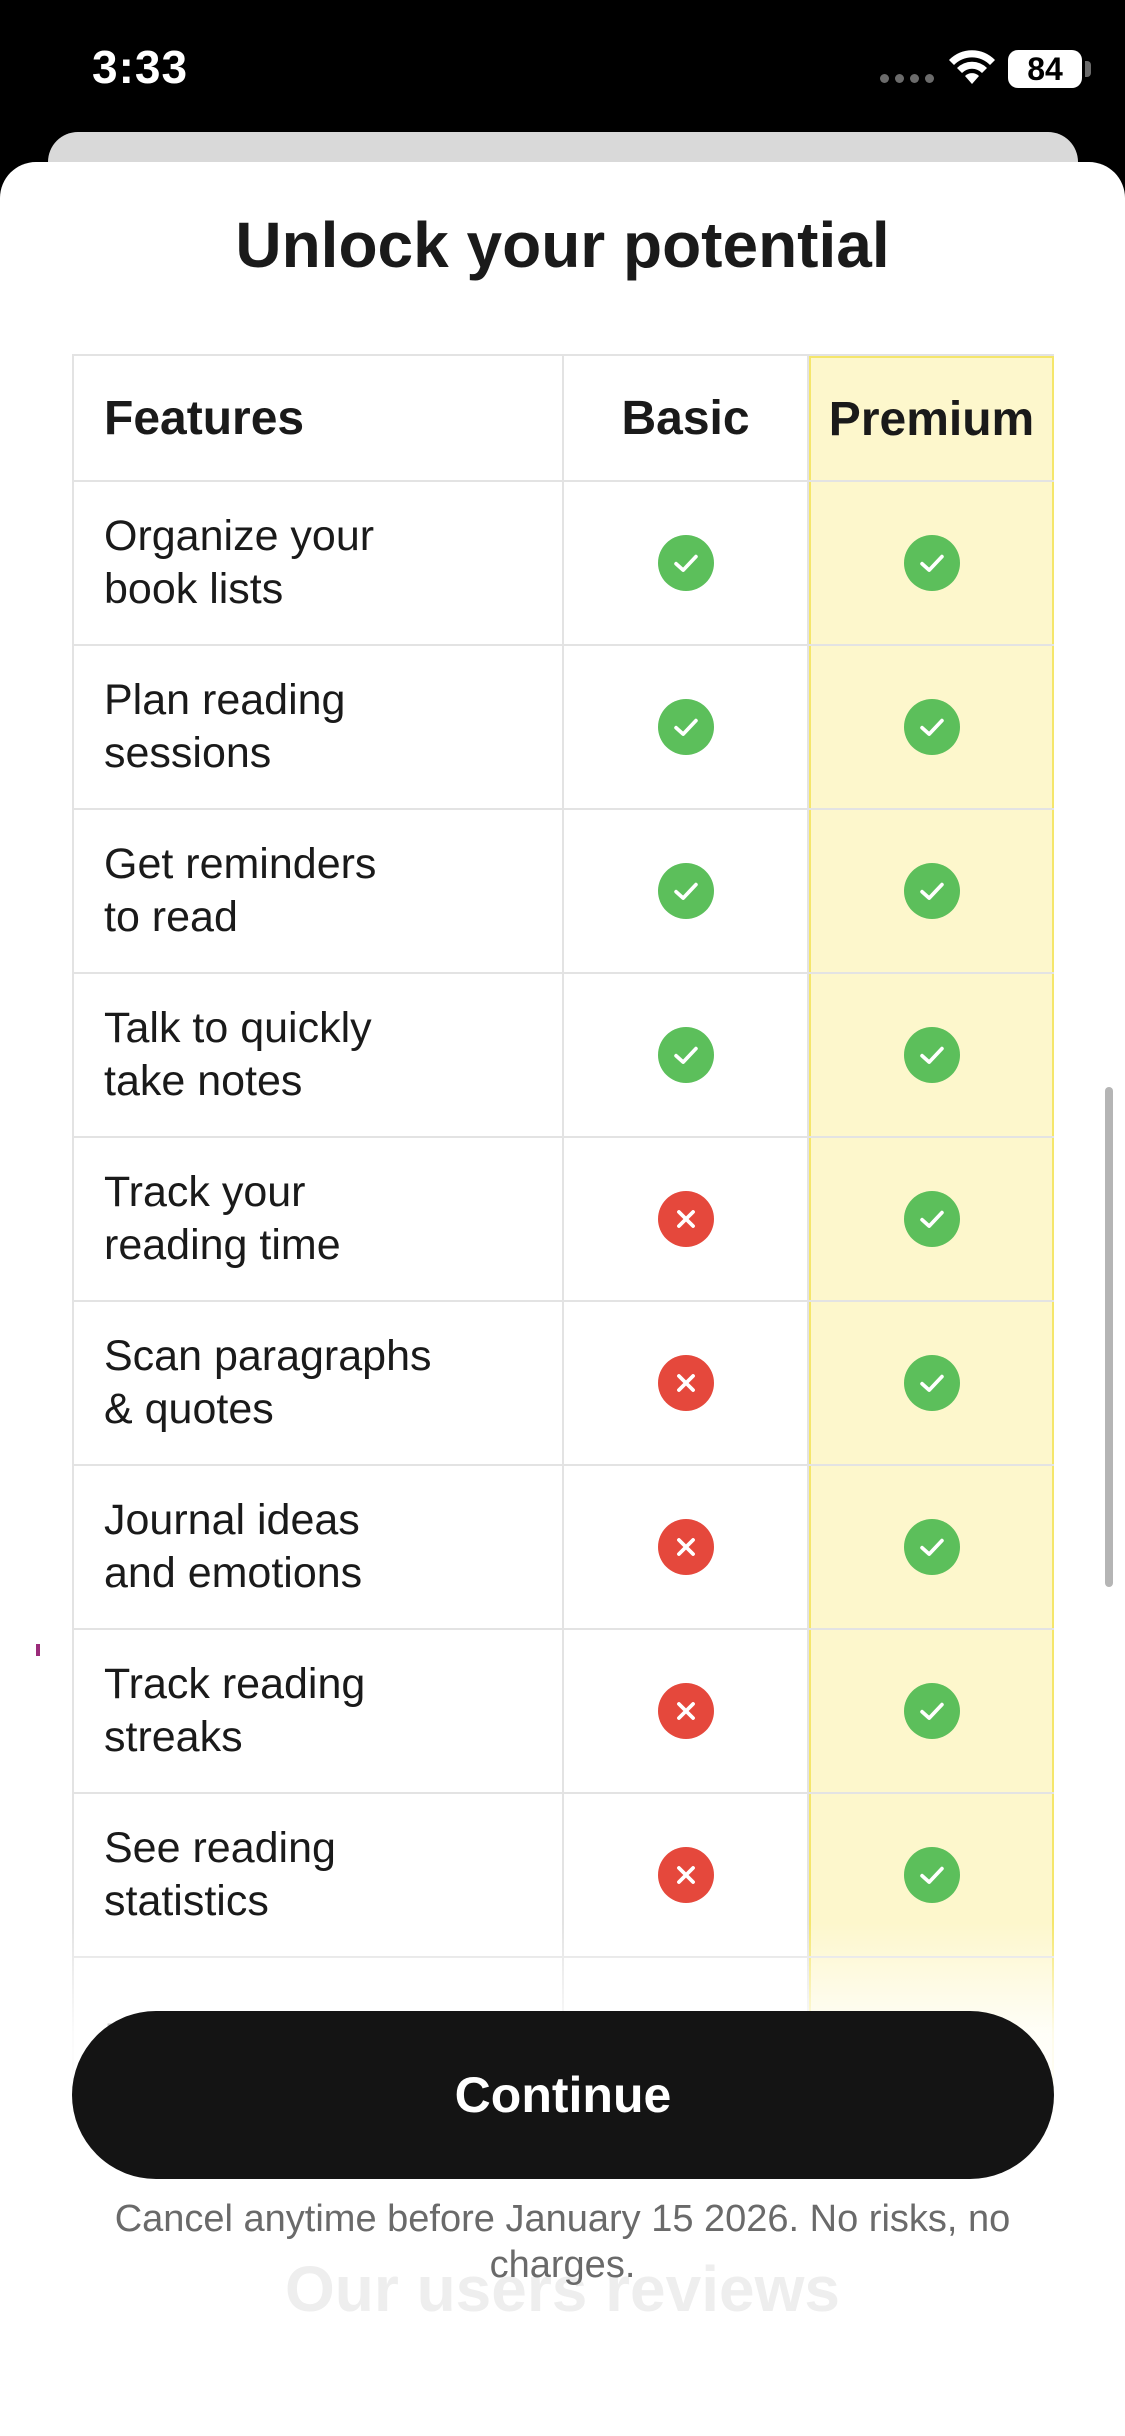  Describe the element at coordinates (238, 1054) in the screenshot. I see `feature-label: Talk to quickly take notes` at that location.